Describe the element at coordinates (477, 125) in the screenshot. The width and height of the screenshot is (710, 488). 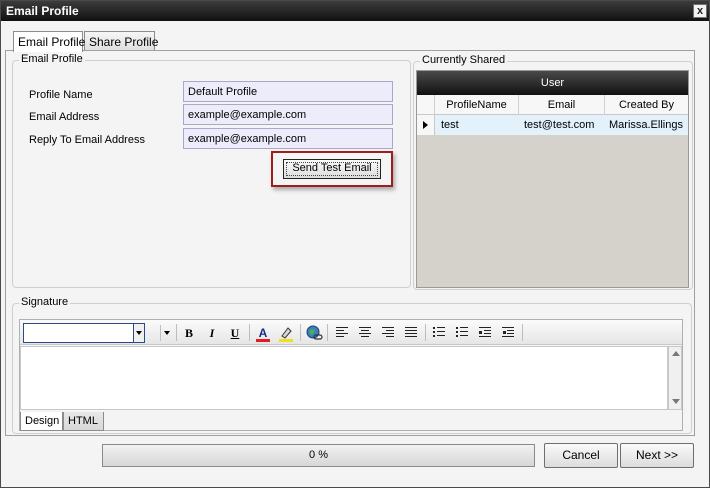
I see `cell-profile-name: test` at that location.